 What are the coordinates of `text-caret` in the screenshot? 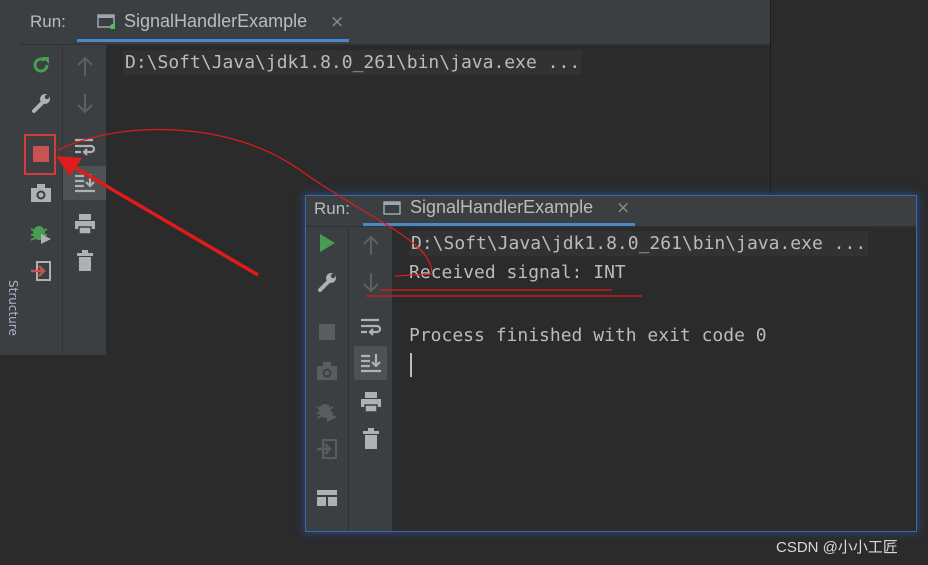 It's located at (411, 365).